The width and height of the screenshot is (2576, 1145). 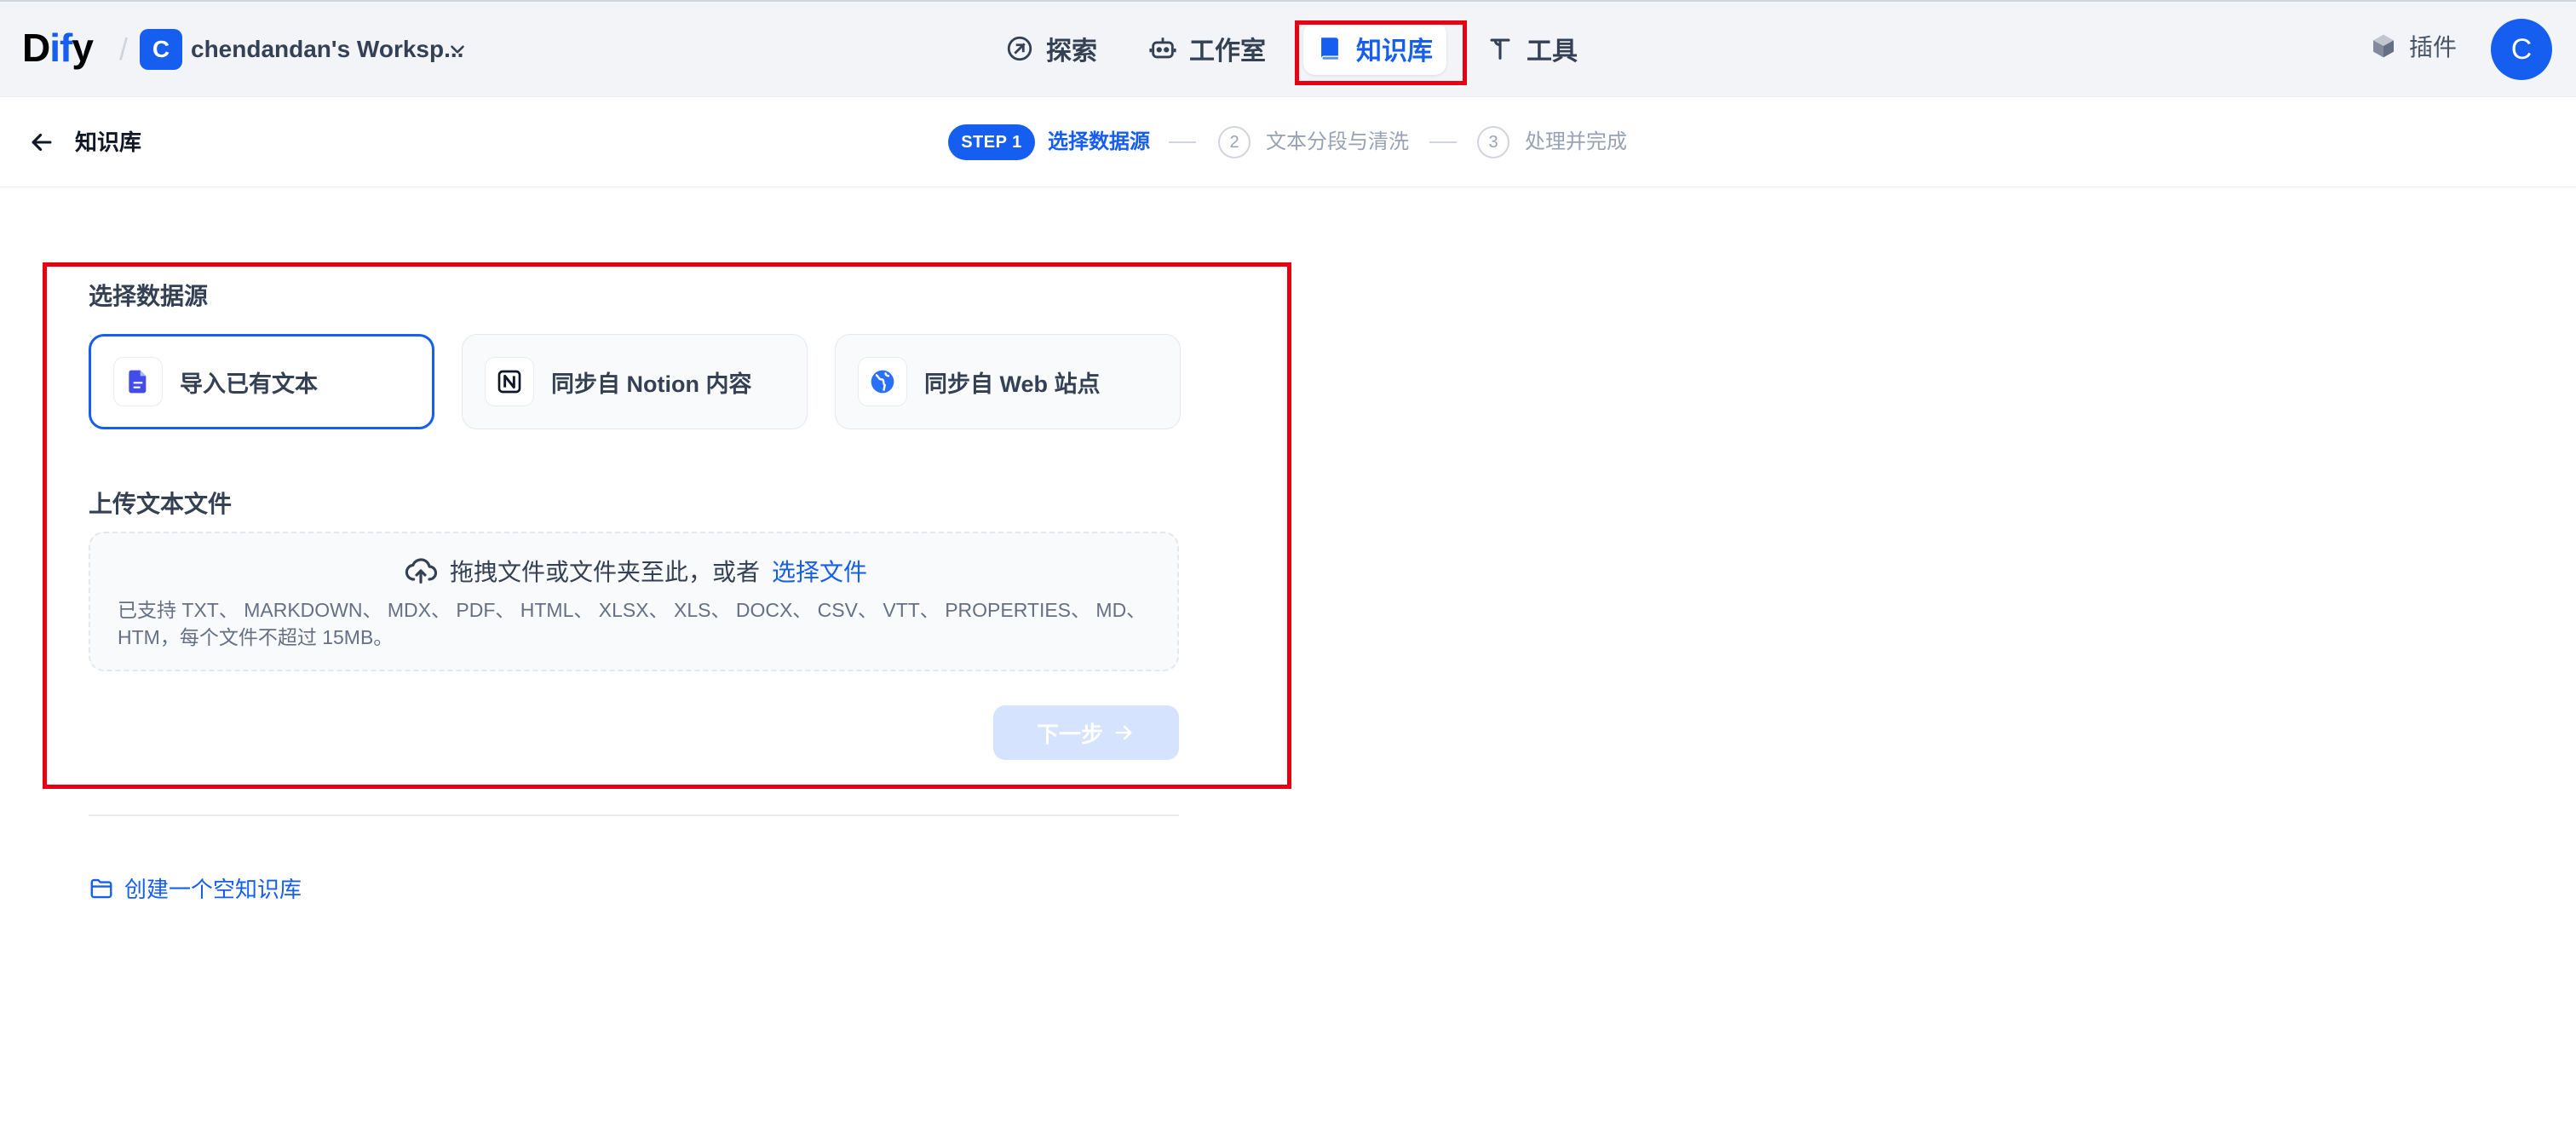 I want to click on step-2-label: 文本分段与清洗, so click(x=1337, y=141).